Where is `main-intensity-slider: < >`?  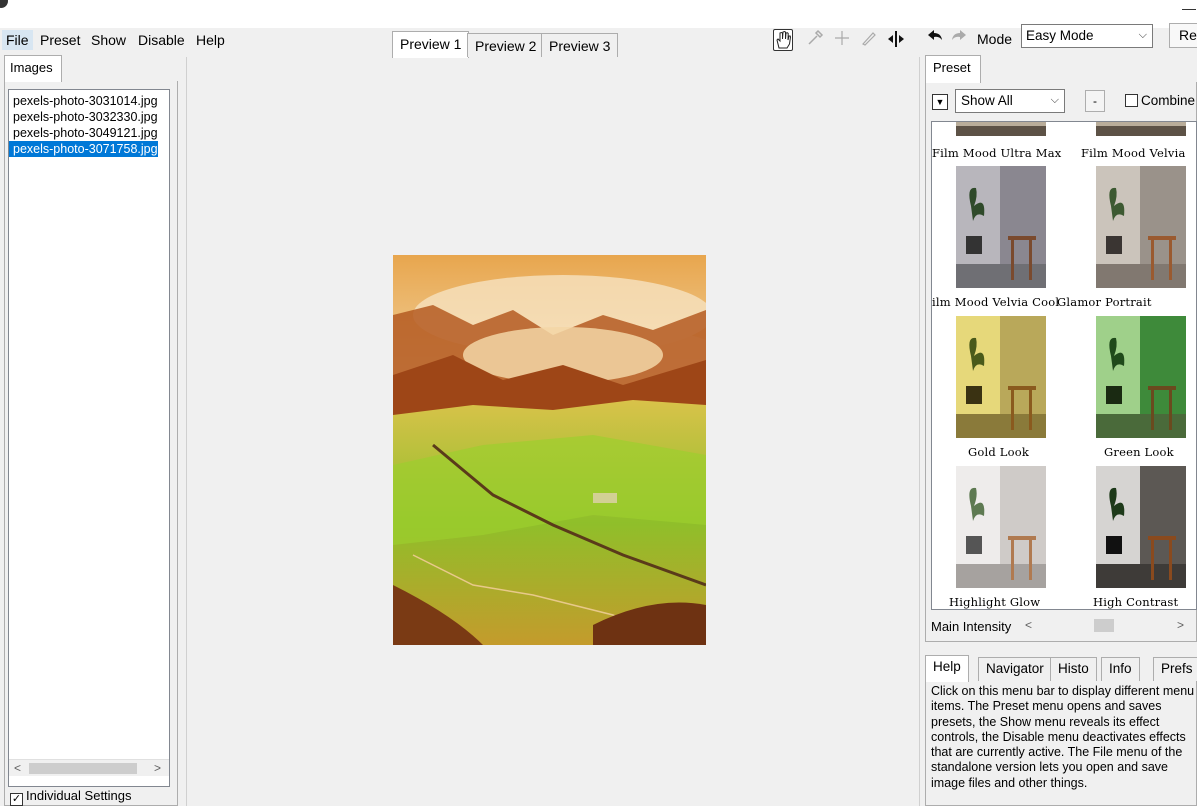
main-intensity-slider: < > is located at coordinates (1106, 626).